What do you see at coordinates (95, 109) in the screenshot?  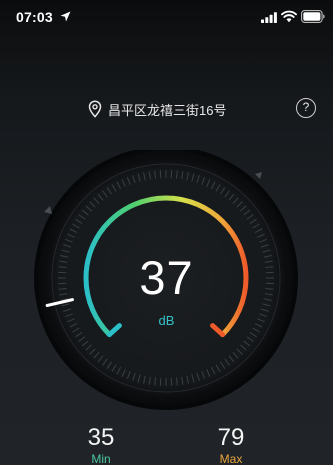 I see `location-pin-icon` at bounding box center [95, 109].